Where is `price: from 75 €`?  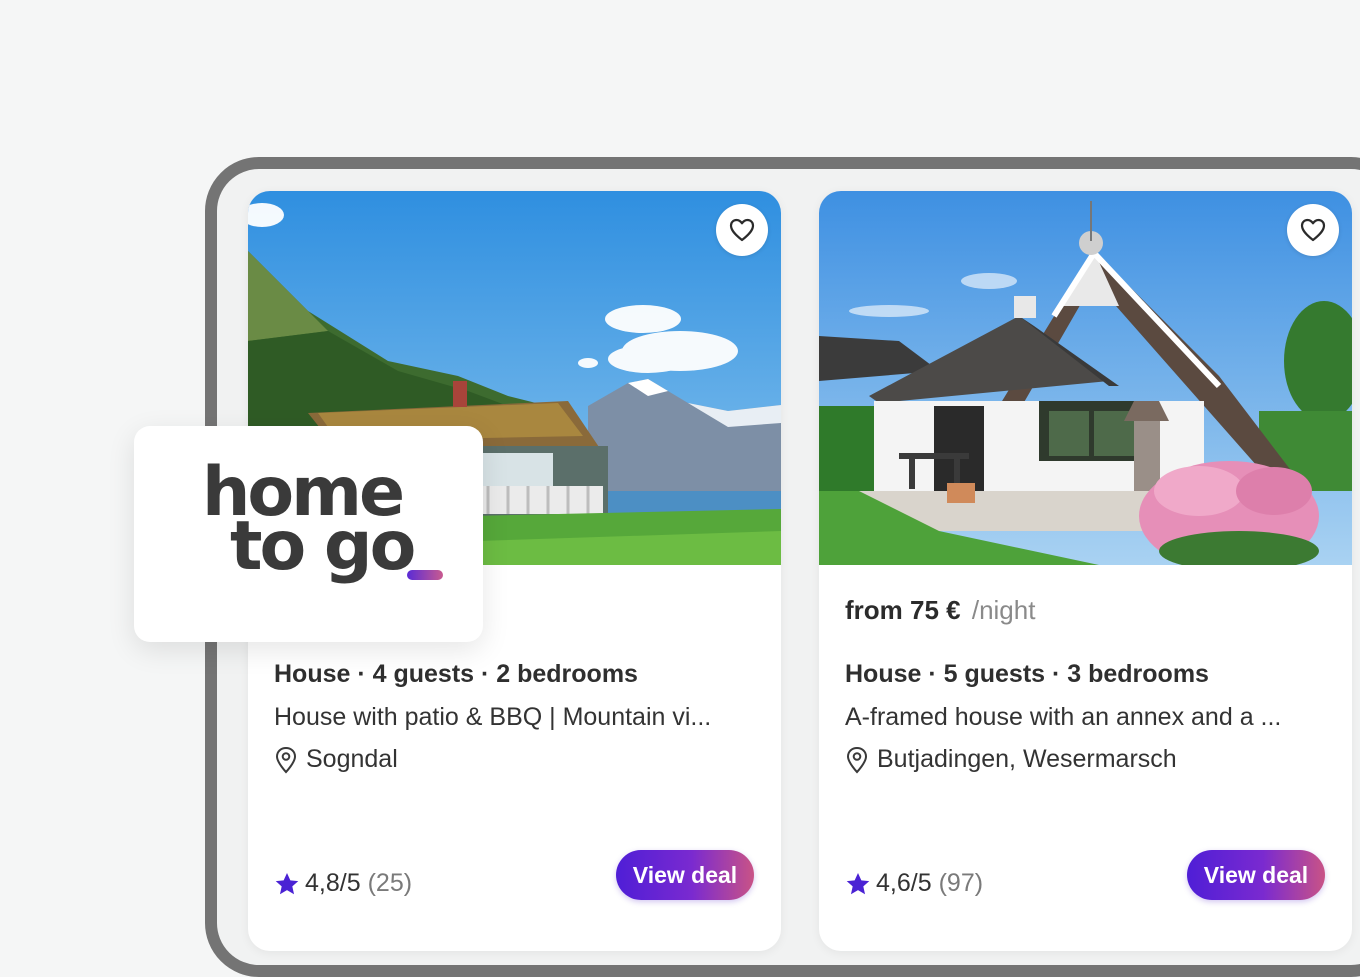 price: from 75 € is located at coordinates (903, 610).